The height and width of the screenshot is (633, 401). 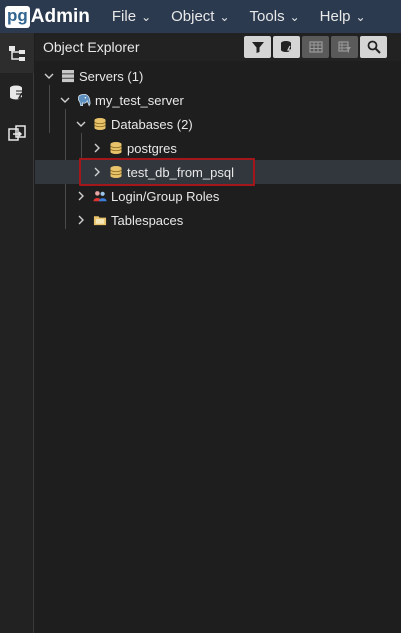 What do you see at coordinates (84, 100) in the screenshot?
I see `postgres-elephant-icon` at bounding box center [84, 100].